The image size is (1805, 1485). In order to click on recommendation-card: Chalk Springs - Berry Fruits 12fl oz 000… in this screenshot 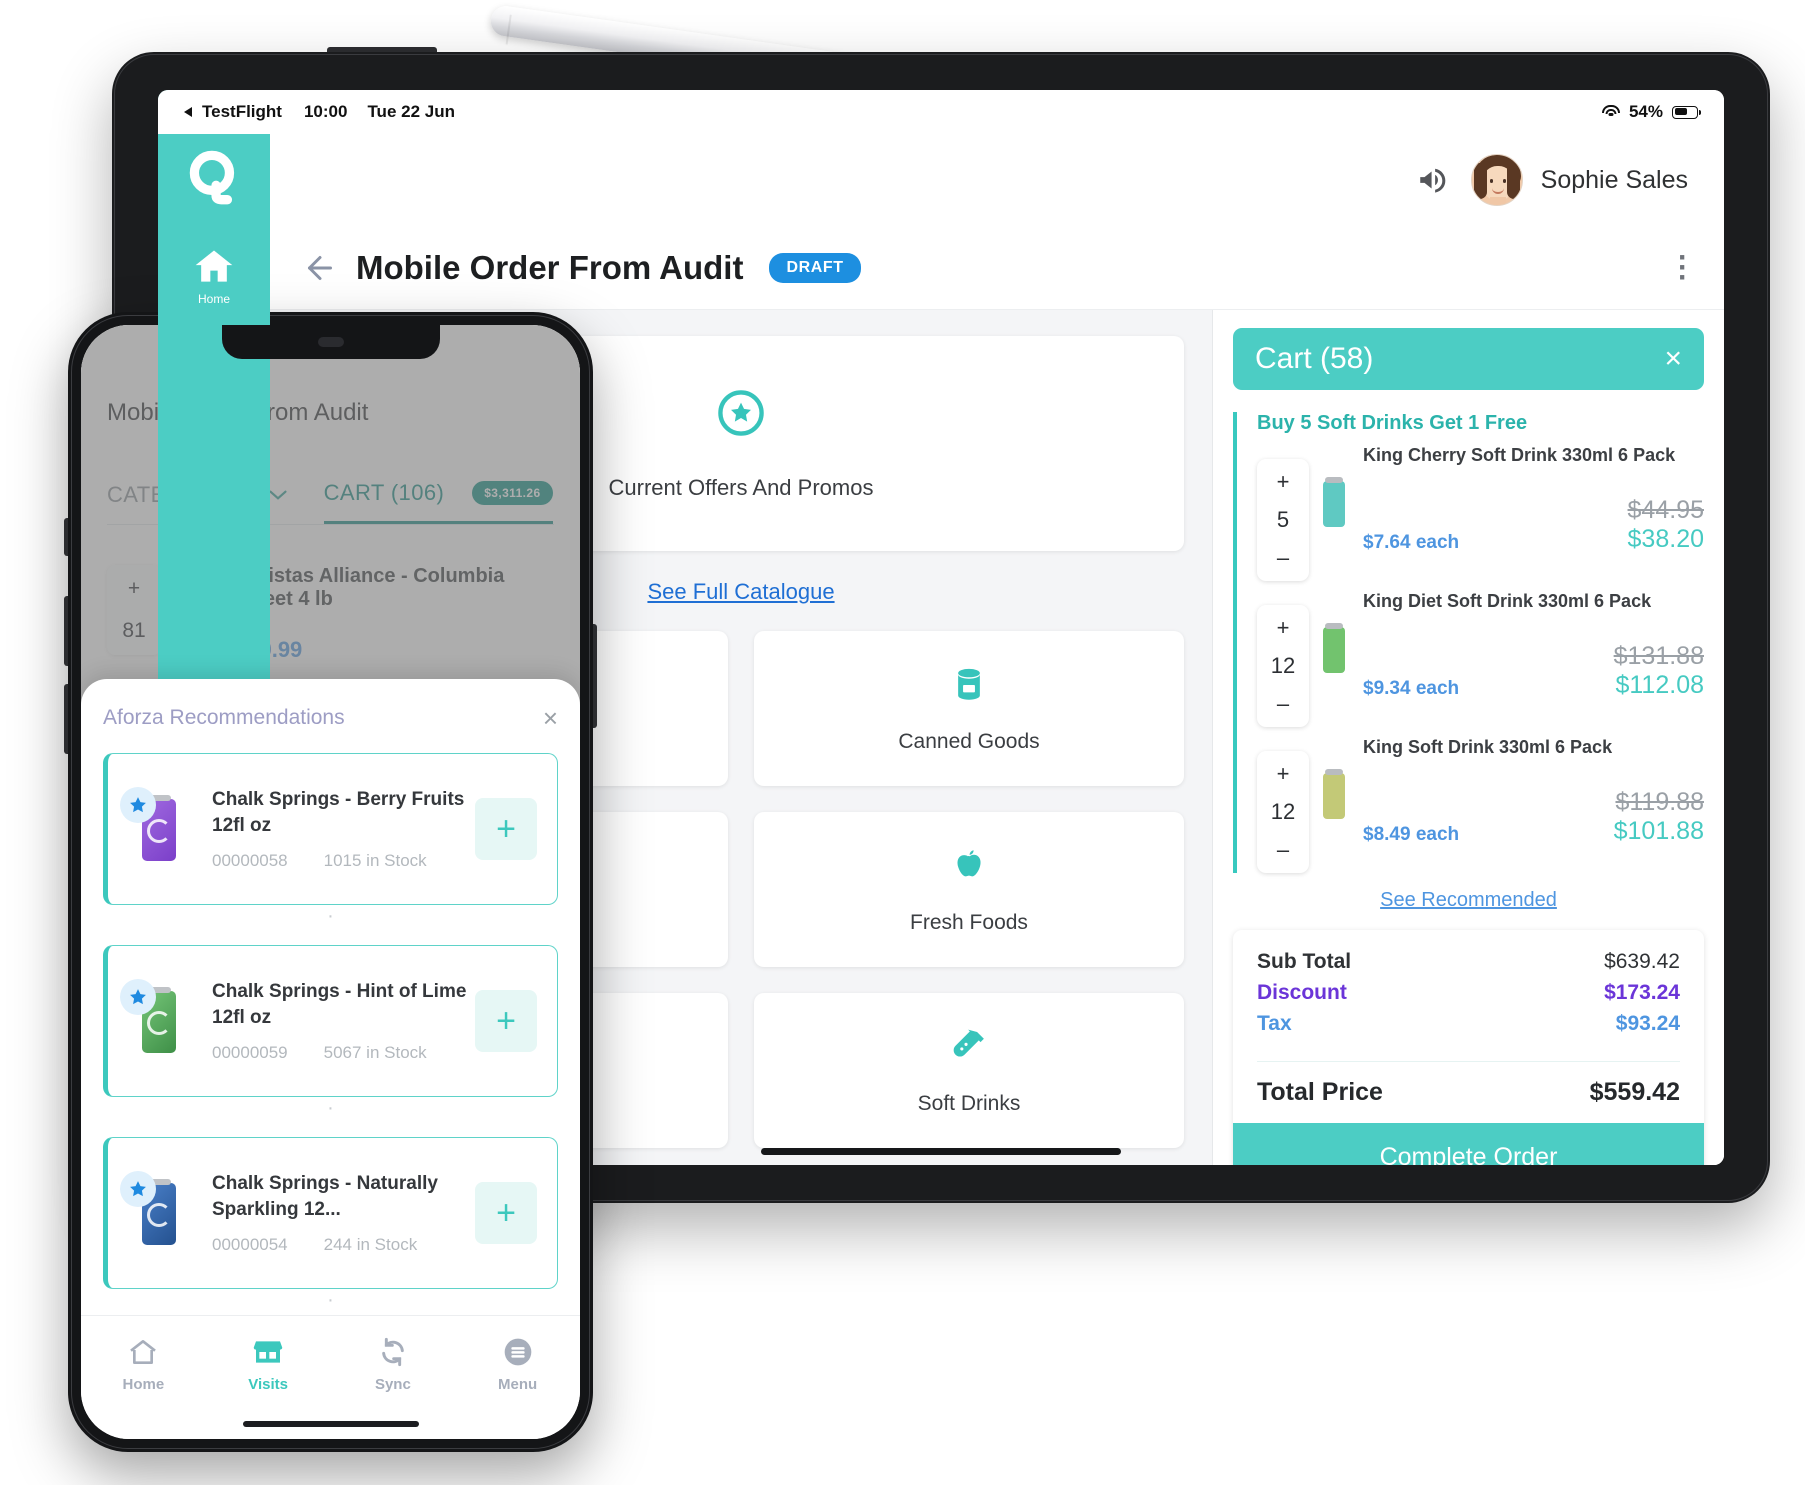, I will do `click(330, 829)`.